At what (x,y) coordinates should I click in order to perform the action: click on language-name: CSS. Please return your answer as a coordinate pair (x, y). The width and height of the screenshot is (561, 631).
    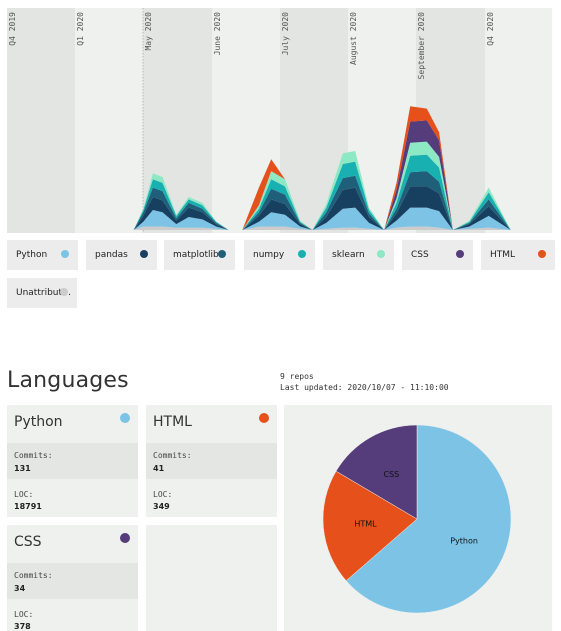
    Looking at the image, I should click on (28, 542).